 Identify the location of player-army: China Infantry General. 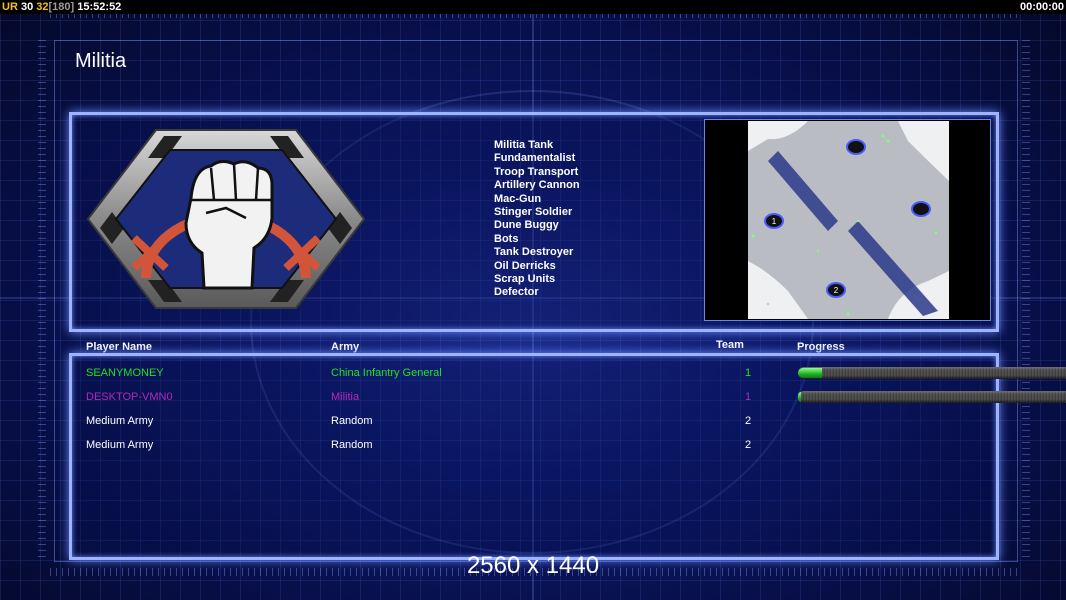
(386, 373).